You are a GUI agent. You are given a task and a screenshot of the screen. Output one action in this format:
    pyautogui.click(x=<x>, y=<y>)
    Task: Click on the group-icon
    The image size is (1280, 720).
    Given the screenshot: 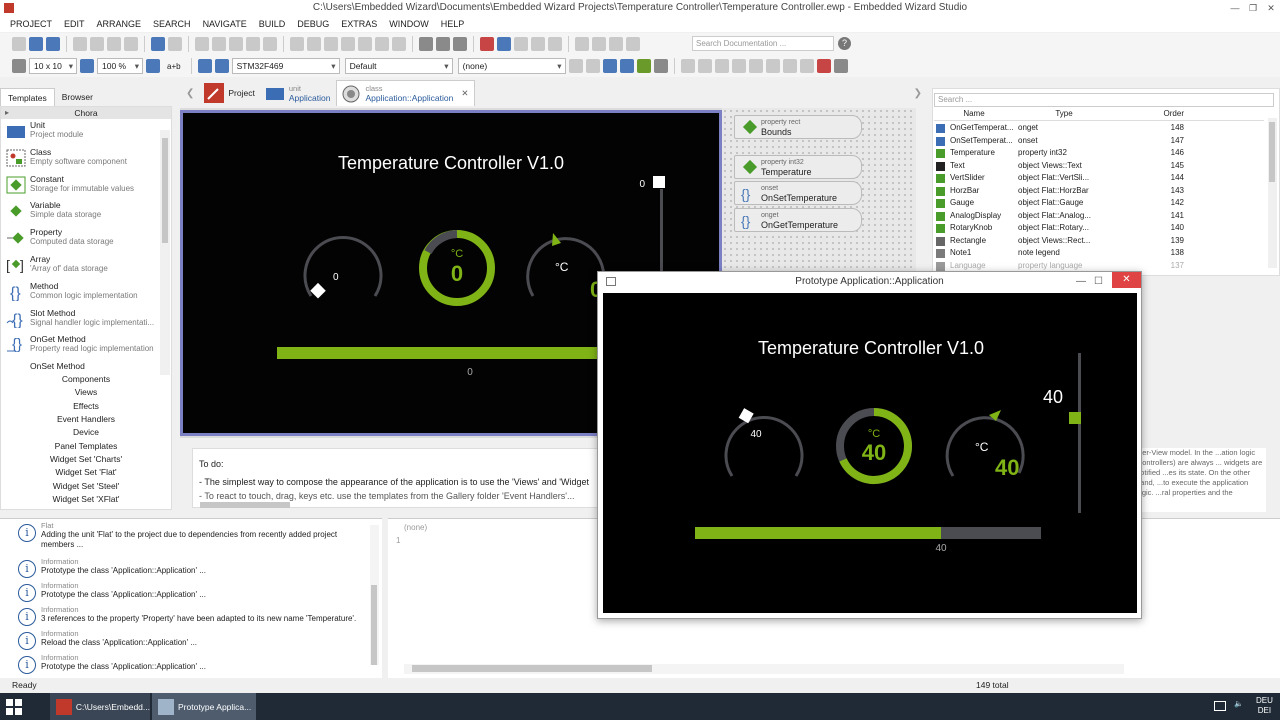 What is the action you would take?
    pyautogui.click(x=297, y=44)
    